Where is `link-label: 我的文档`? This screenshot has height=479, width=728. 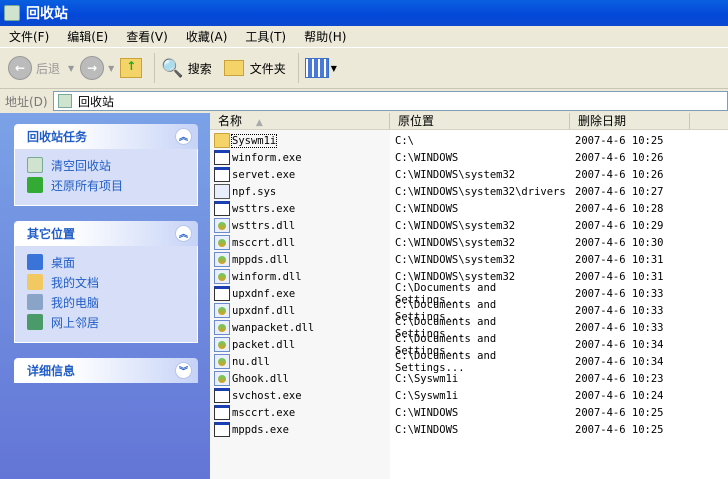
link-label: 我的文档 is located at coordinates (75, 282).